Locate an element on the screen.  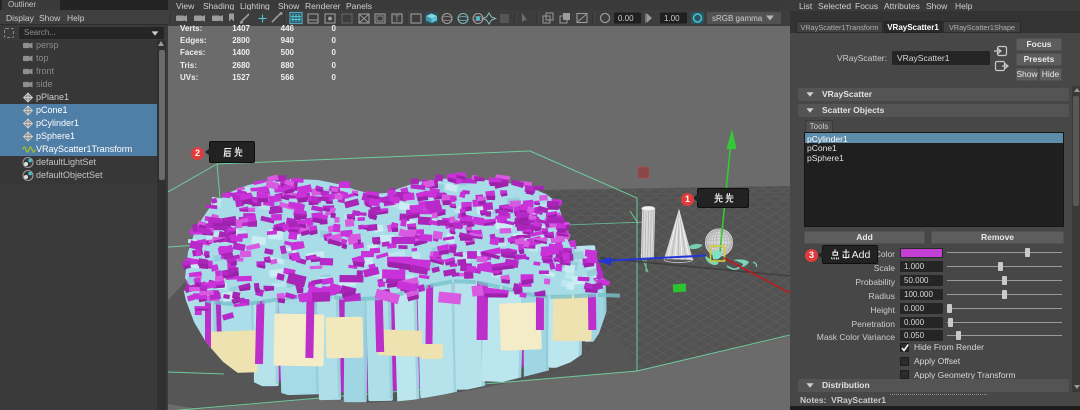
svg-text: 0.00 is located at coordinates (626, 18).